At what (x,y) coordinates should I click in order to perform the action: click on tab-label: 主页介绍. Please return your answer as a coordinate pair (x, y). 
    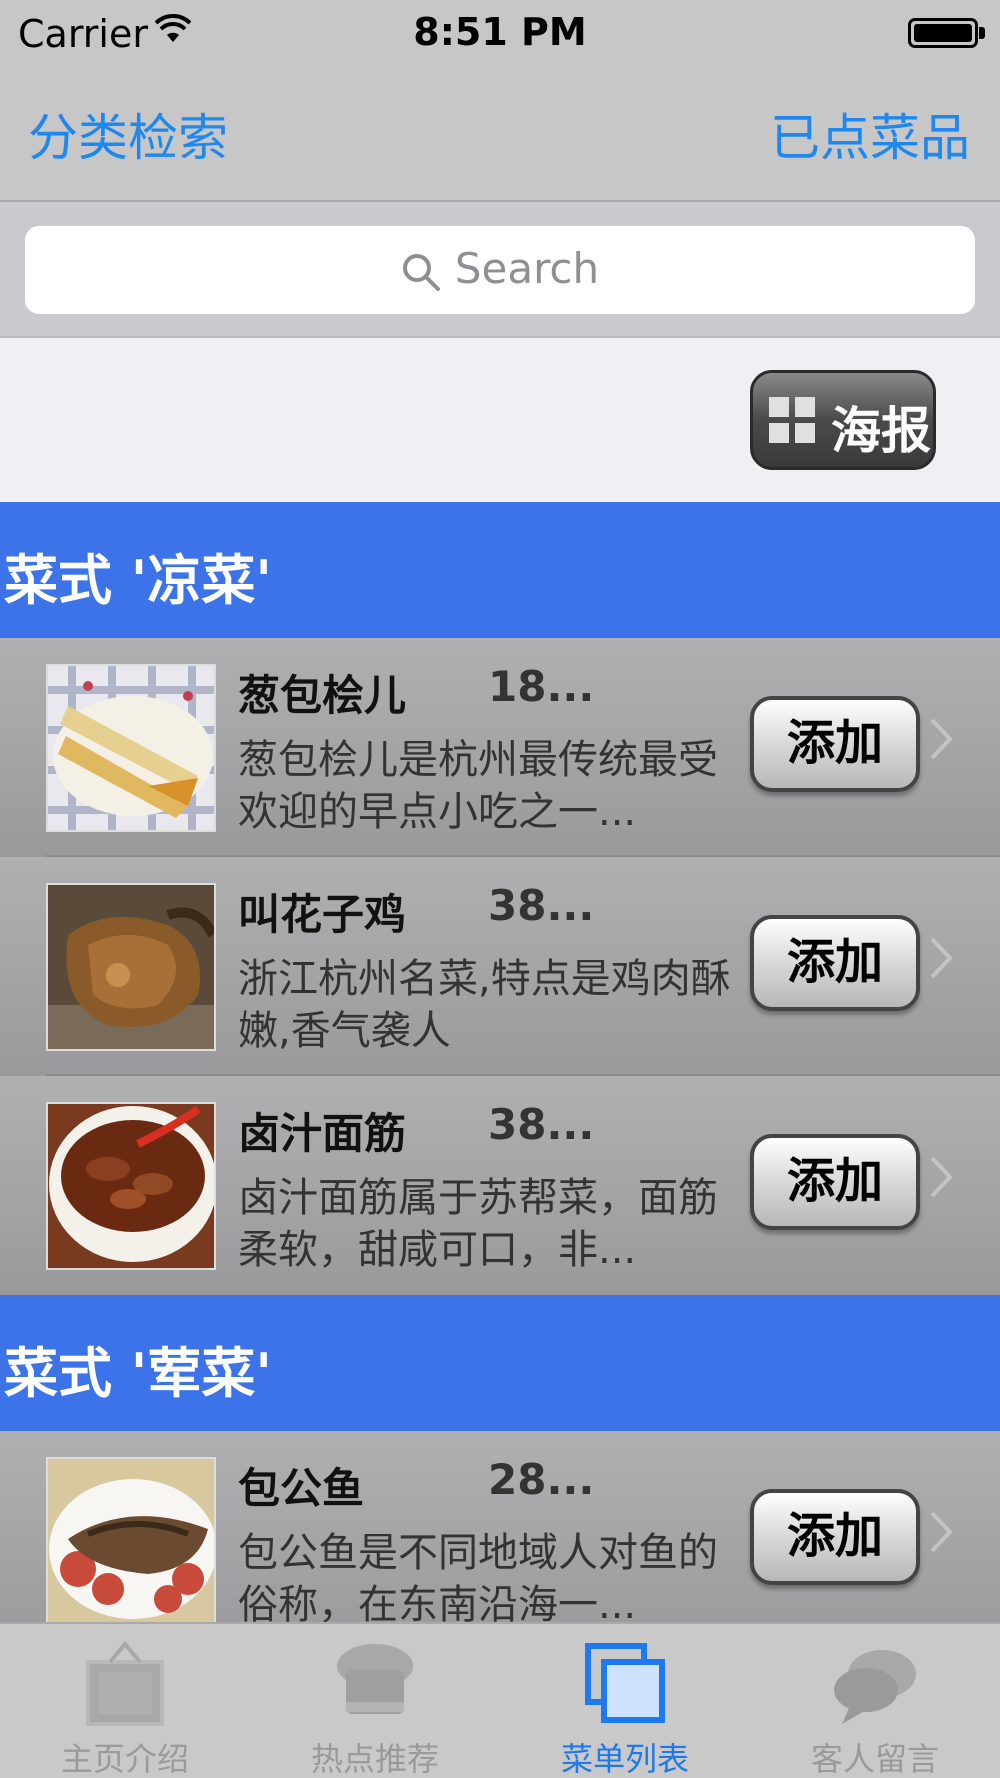
    Looking at the image, I should click on (124, 1759).